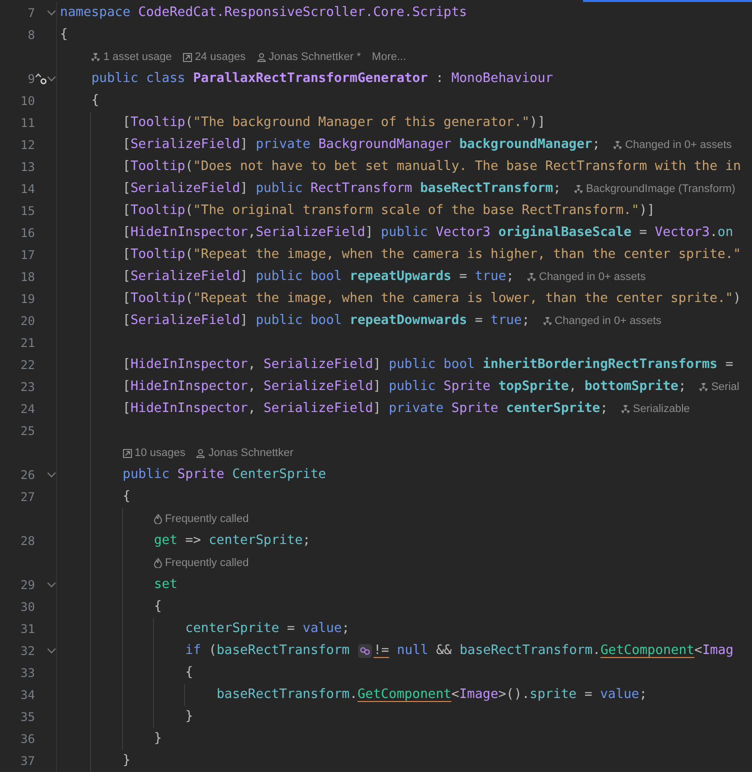 The image size is (752, 772). What do you see at coordinates (27, 629) in the screenshot?
I see `line-number: 31` at bounding box center [27, 629].